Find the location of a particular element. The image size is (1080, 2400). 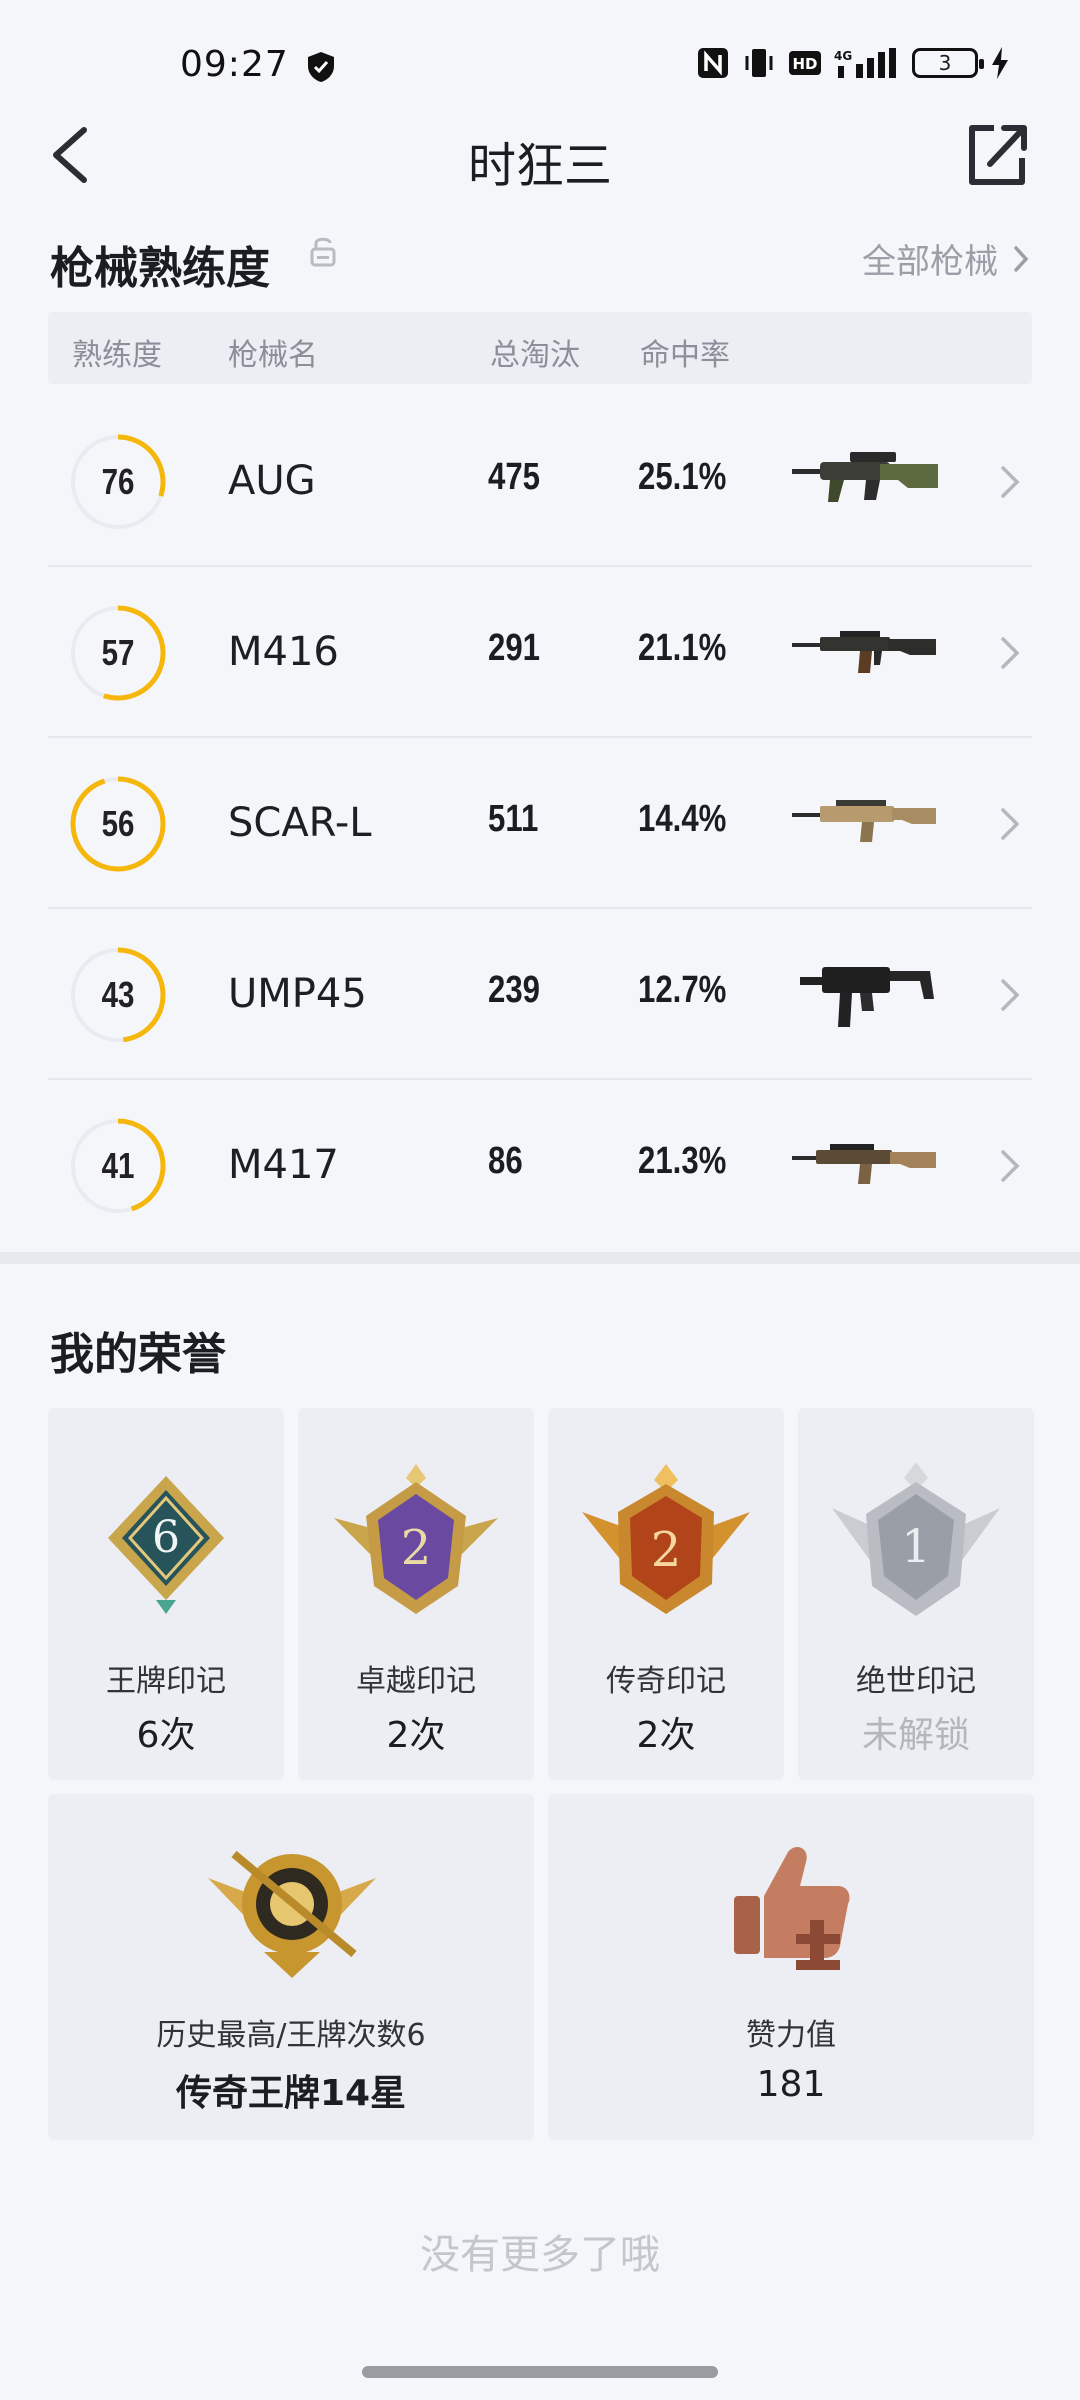

vibrate-icon is located at coordinates (759, 63).